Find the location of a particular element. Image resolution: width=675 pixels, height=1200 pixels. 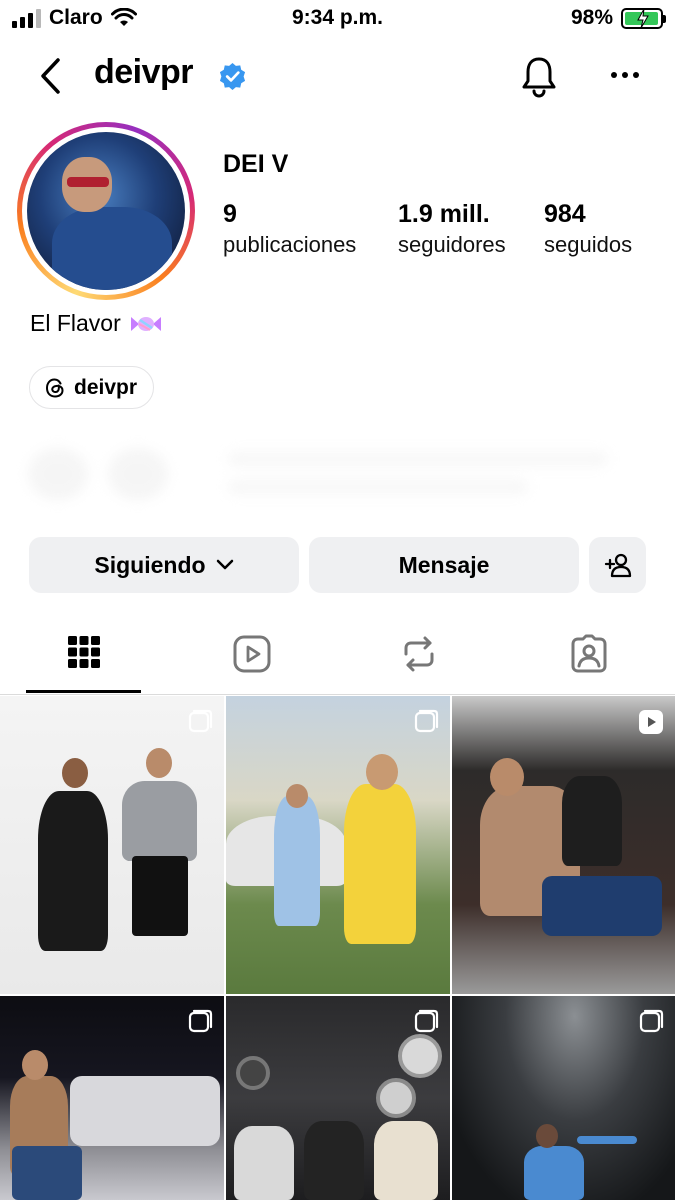

suggested-users-button is located at coordinates (617, 565).